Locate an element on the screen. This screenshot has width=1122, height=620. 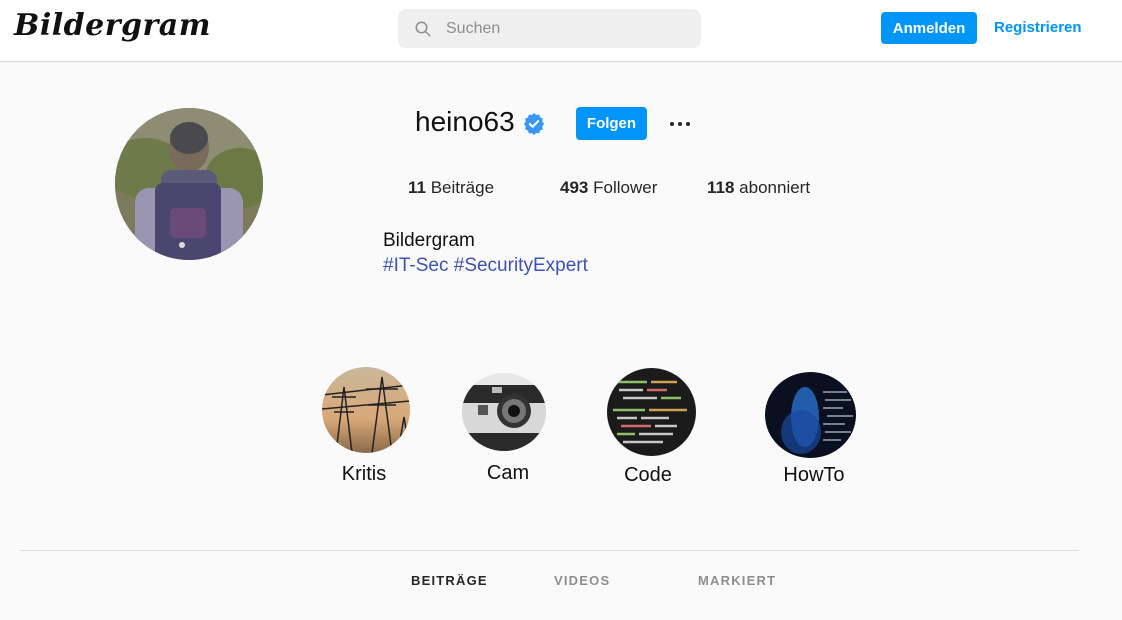
more-options-icon is located at coordinates (680, 124).